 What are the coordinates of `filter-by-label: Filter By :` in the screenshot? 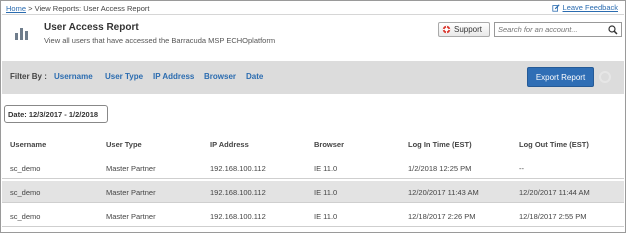 It's located at (28, 76).